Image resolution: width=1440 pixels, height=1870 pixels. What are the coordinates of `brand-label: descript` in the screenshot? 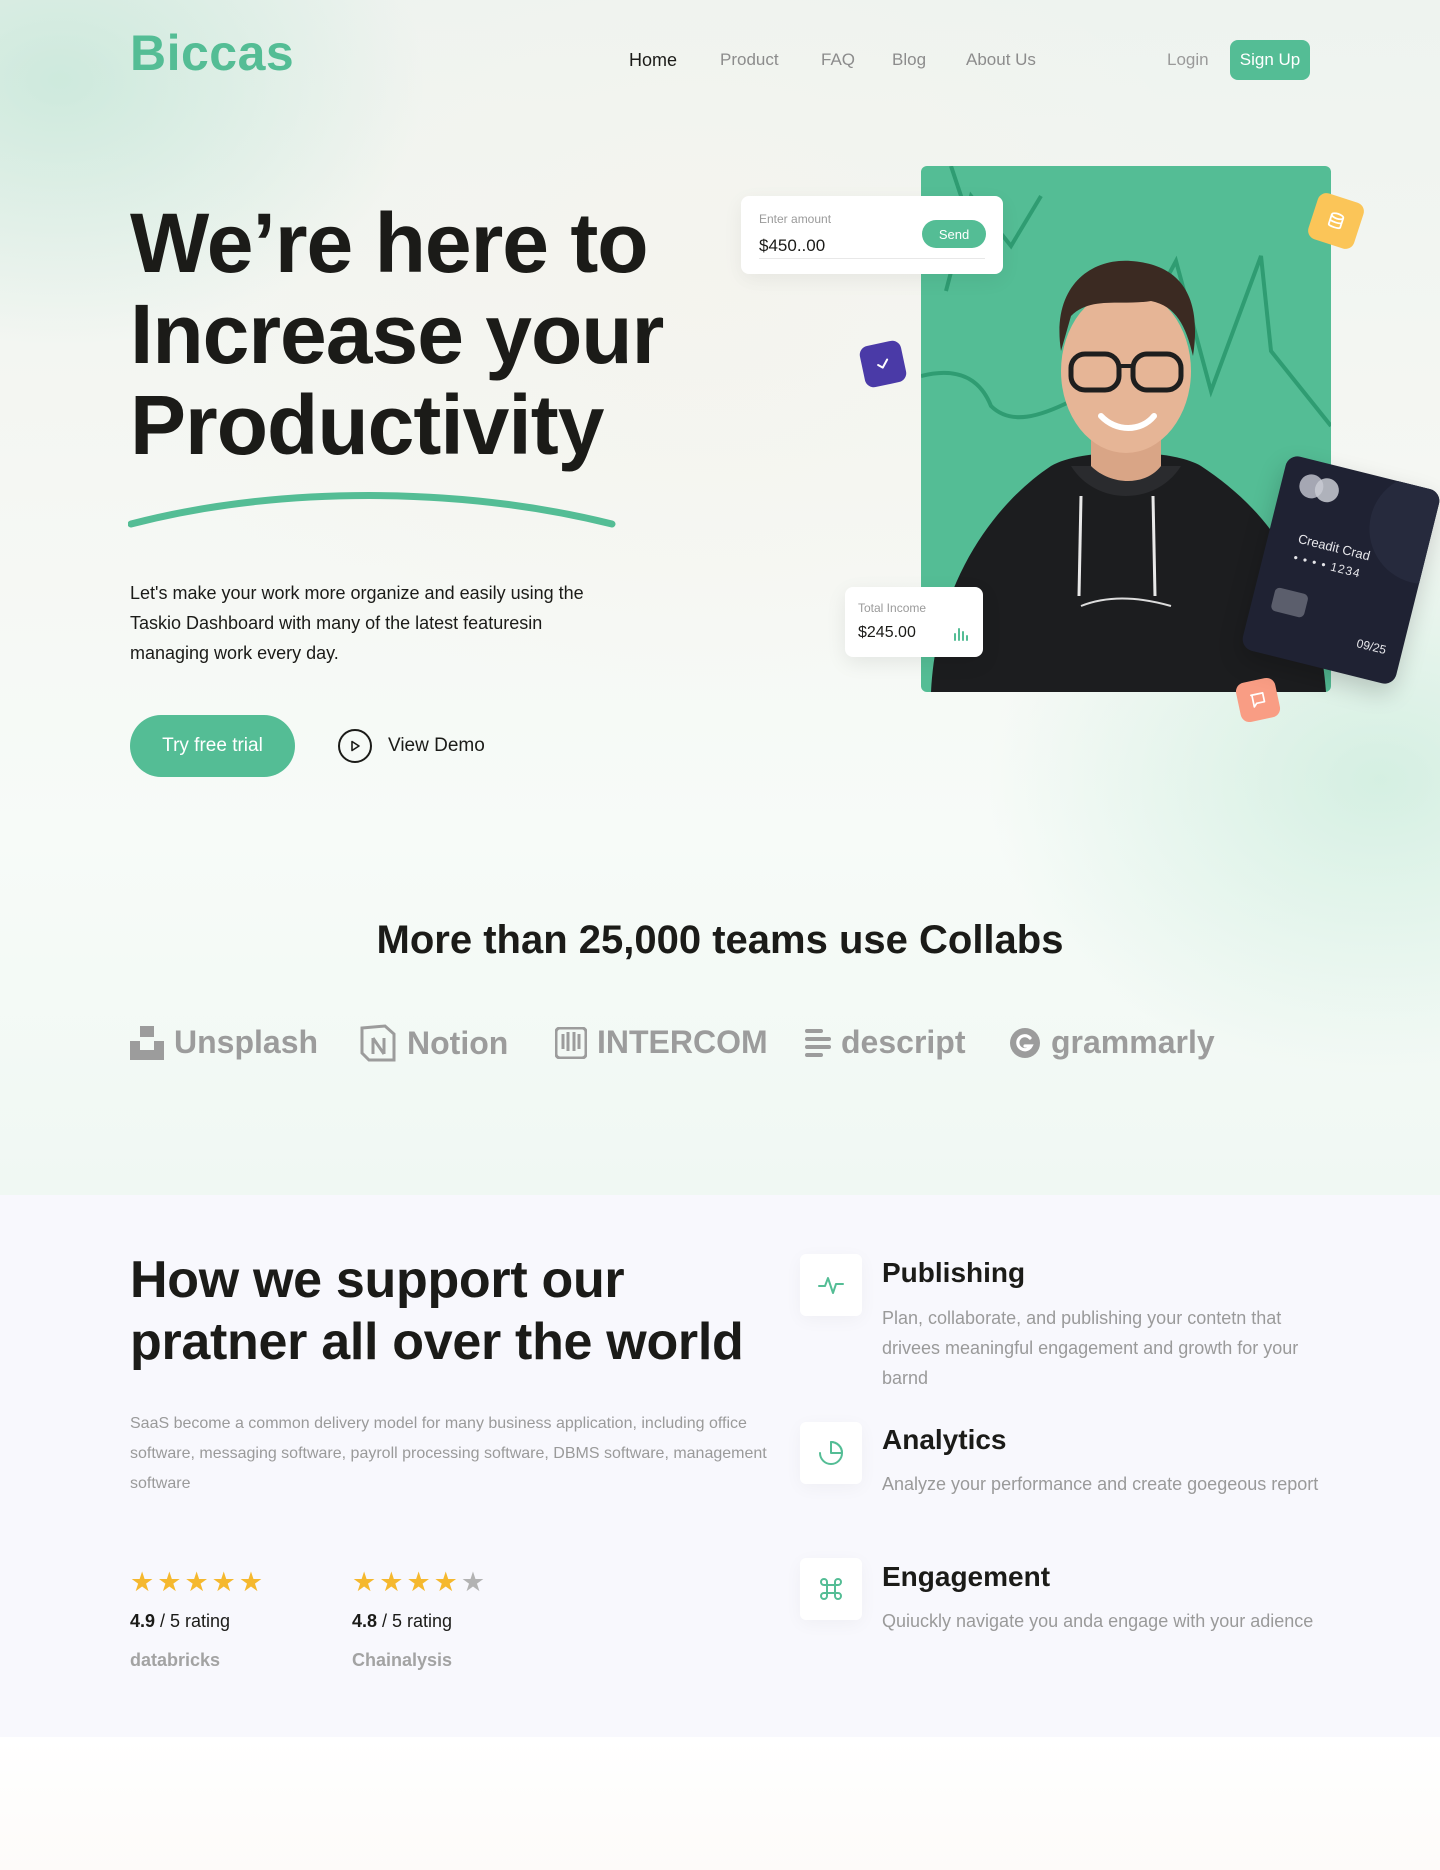 It's located at (903, 1042).